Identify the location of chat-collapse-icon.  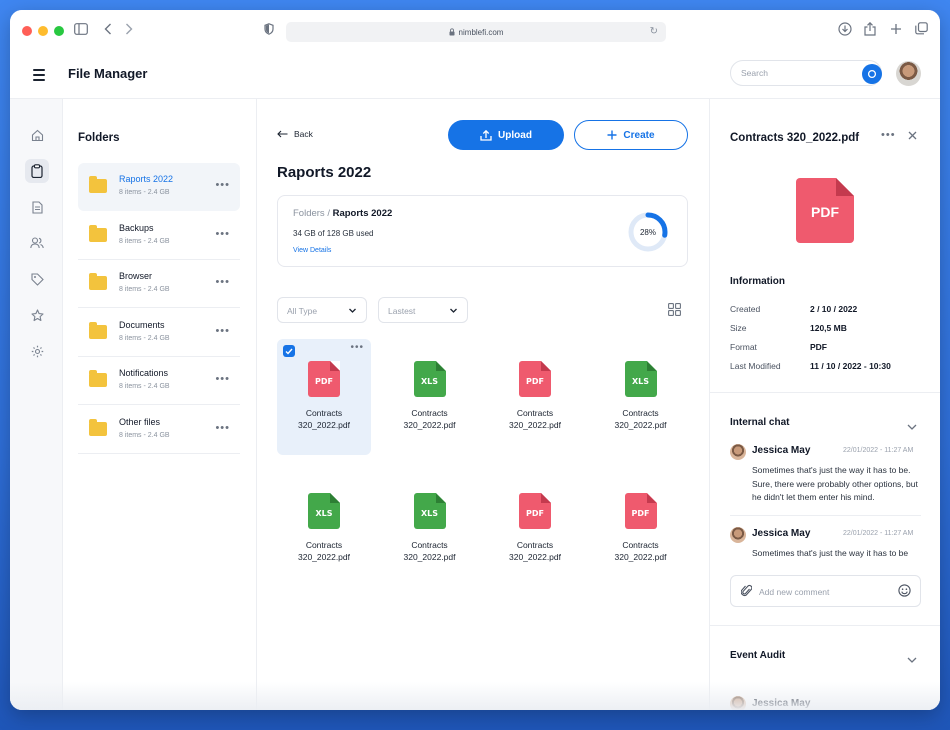
(912, 427).